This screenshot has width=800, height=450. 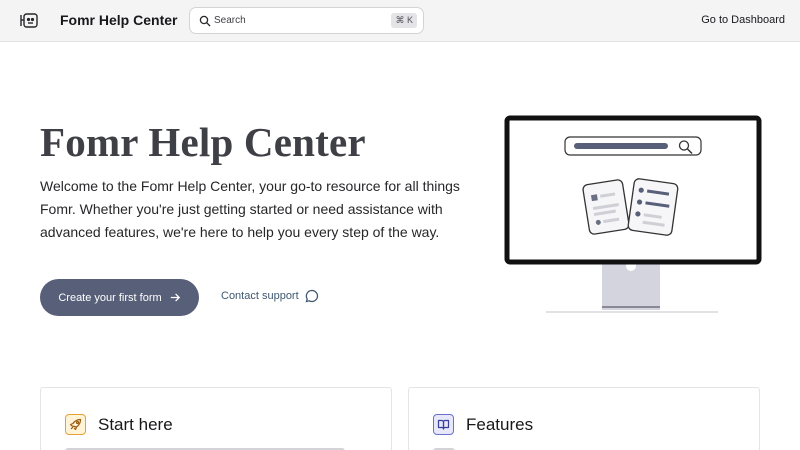 What do you see at coordinates (75, 424) in the screenshot?
I see `rocket-icon` at bounding box center [75, 424].